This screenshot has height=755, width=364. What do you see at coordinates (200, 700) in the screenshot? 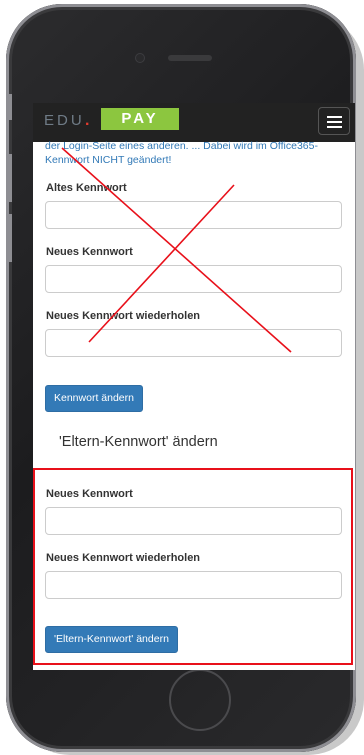
I see `home-button-icon` at bounding box center [200, 700].